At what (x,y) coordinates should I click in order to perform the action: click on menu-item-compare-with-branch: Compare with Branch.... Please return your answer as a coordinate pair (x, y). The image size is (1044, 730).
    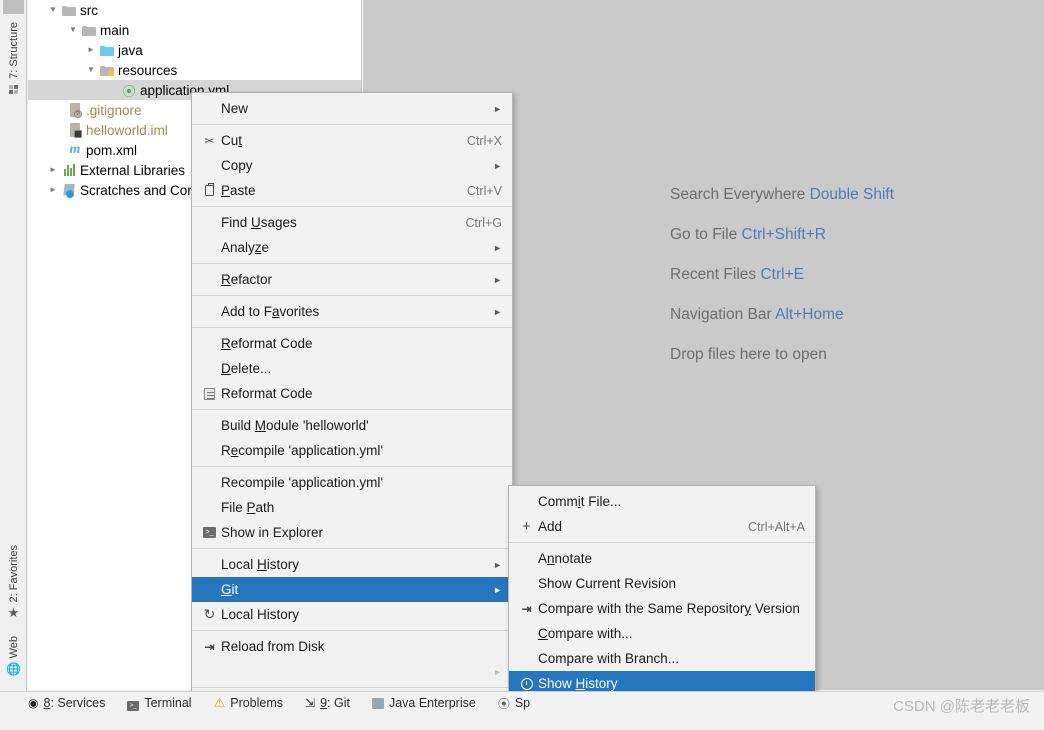
    Looking at the image, I should click on (662, 658).